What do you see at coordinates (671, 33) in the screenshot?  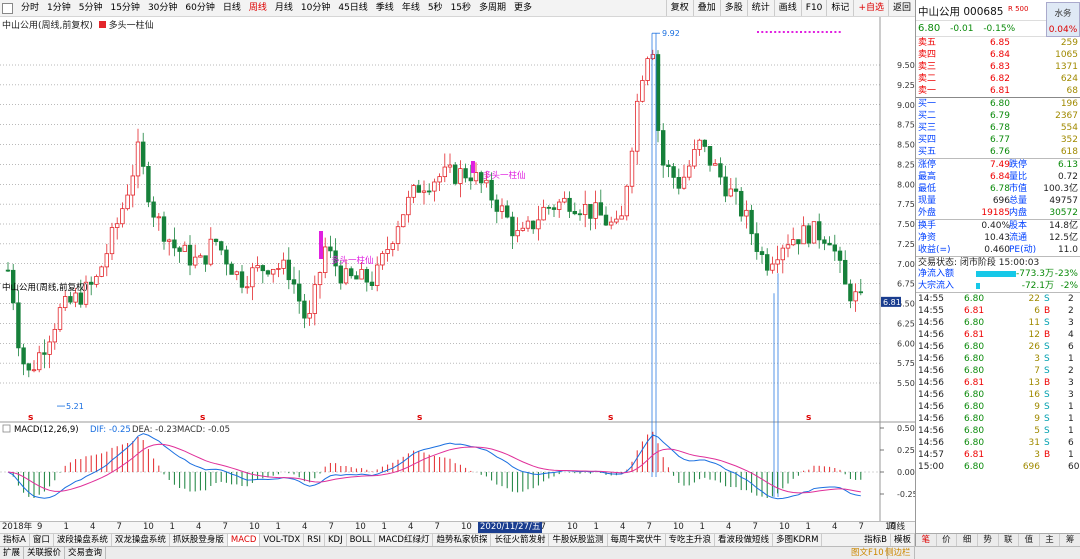 I see `high-price-label: 9.92` at bounding box center [671, 33].